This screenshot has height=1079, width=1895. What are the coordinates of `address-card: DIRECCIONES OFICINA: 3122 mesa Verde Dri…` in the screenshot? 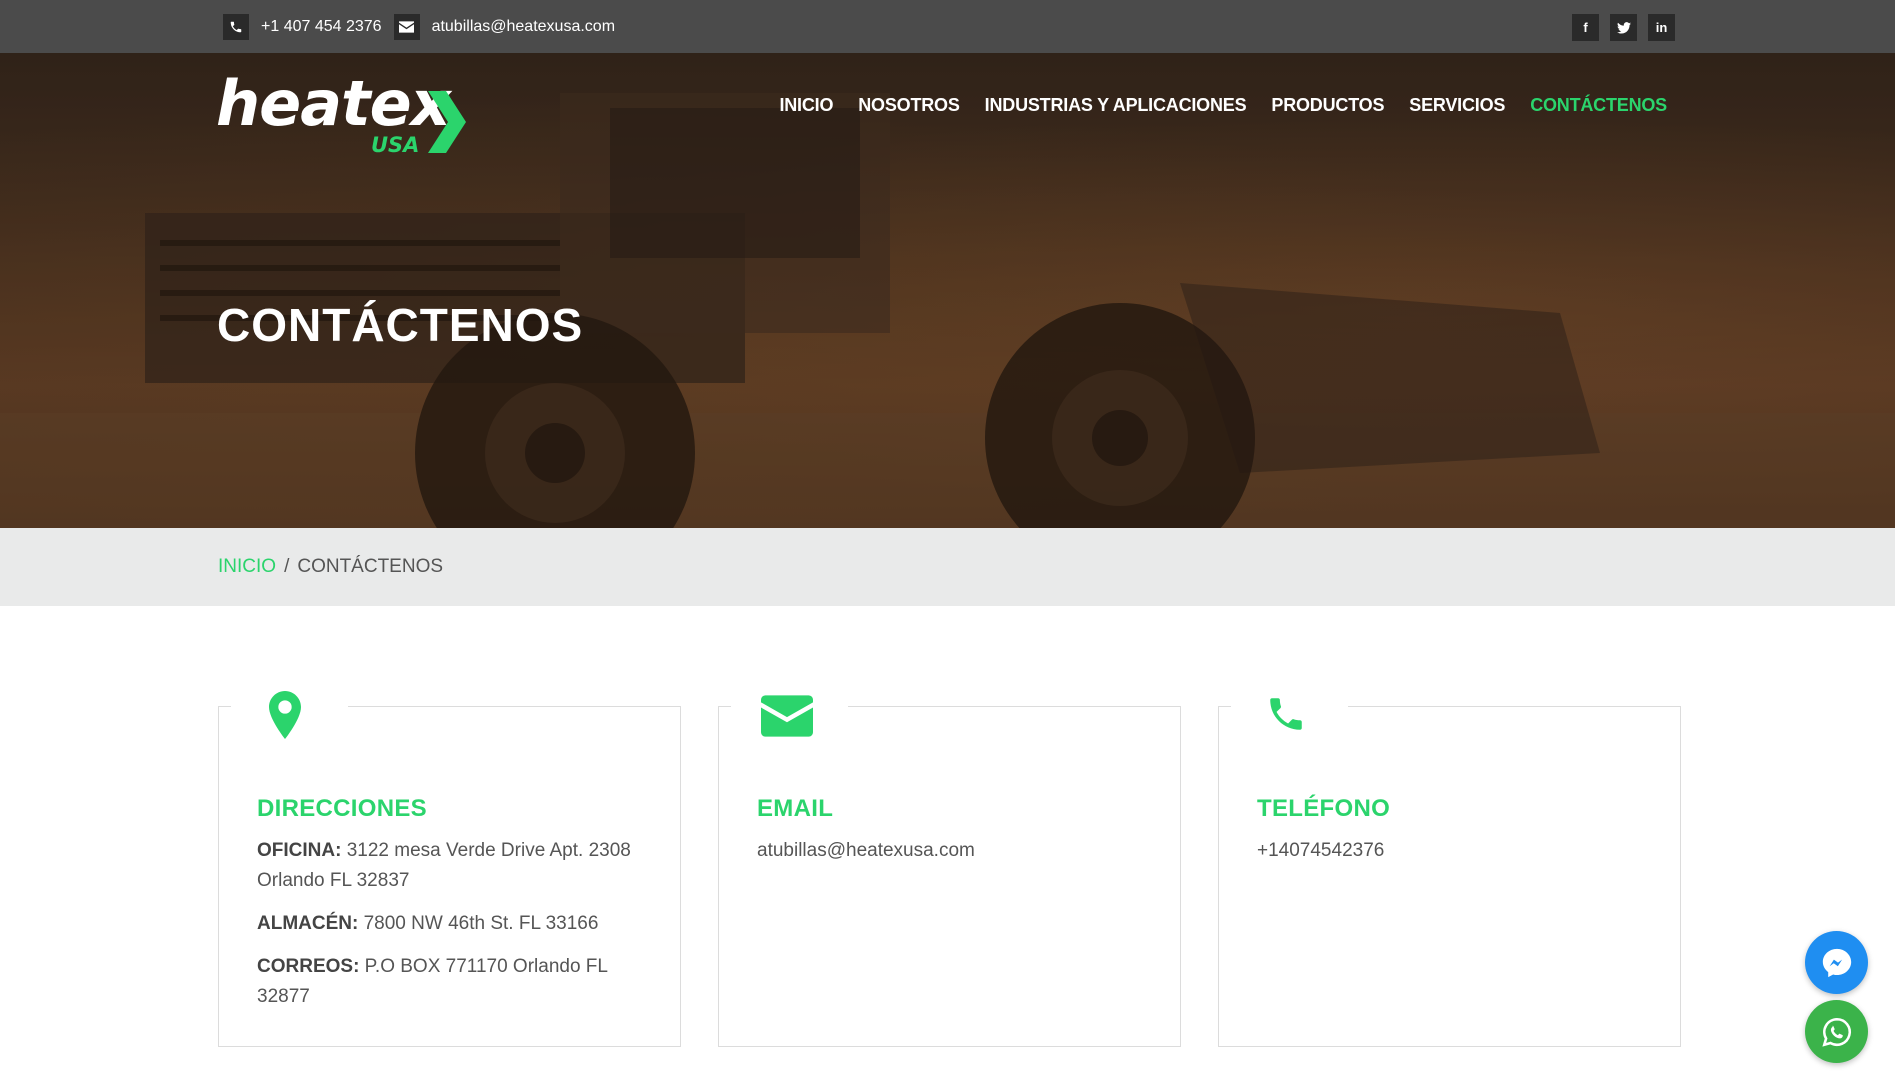 It's located at (449, 869).